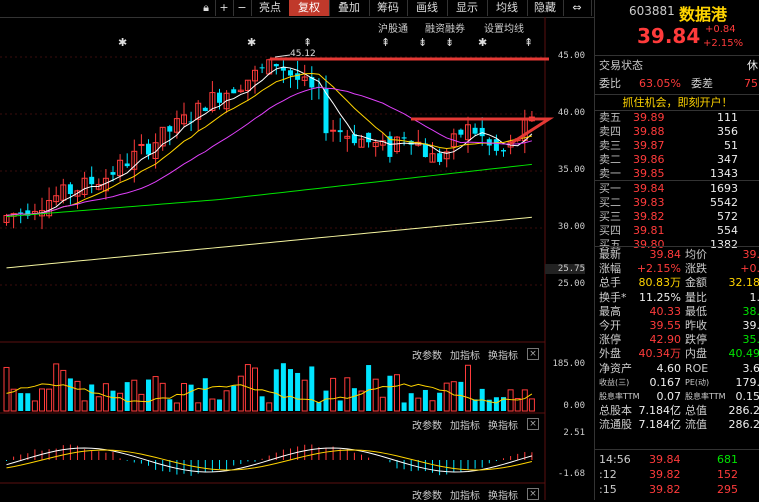 This screenshot has height=502, width=759. I want to click on stat-label: 总手, so click(610, 283).